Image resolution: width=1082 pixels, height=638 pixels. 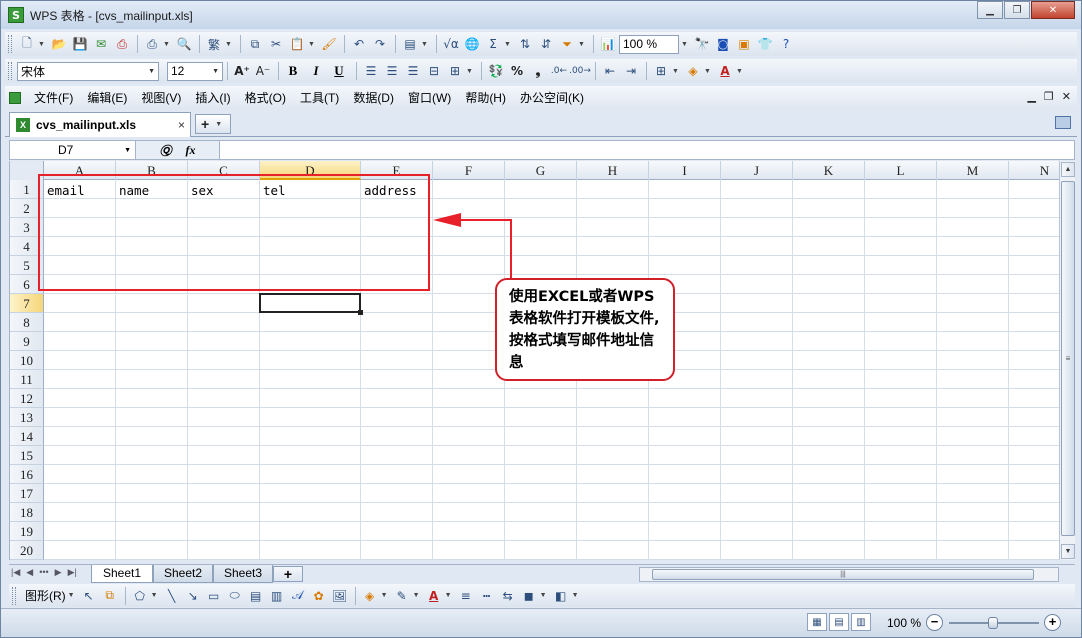 I want to click on insert-row-dropdown-icon: ▼, so click(x=425, y=44).